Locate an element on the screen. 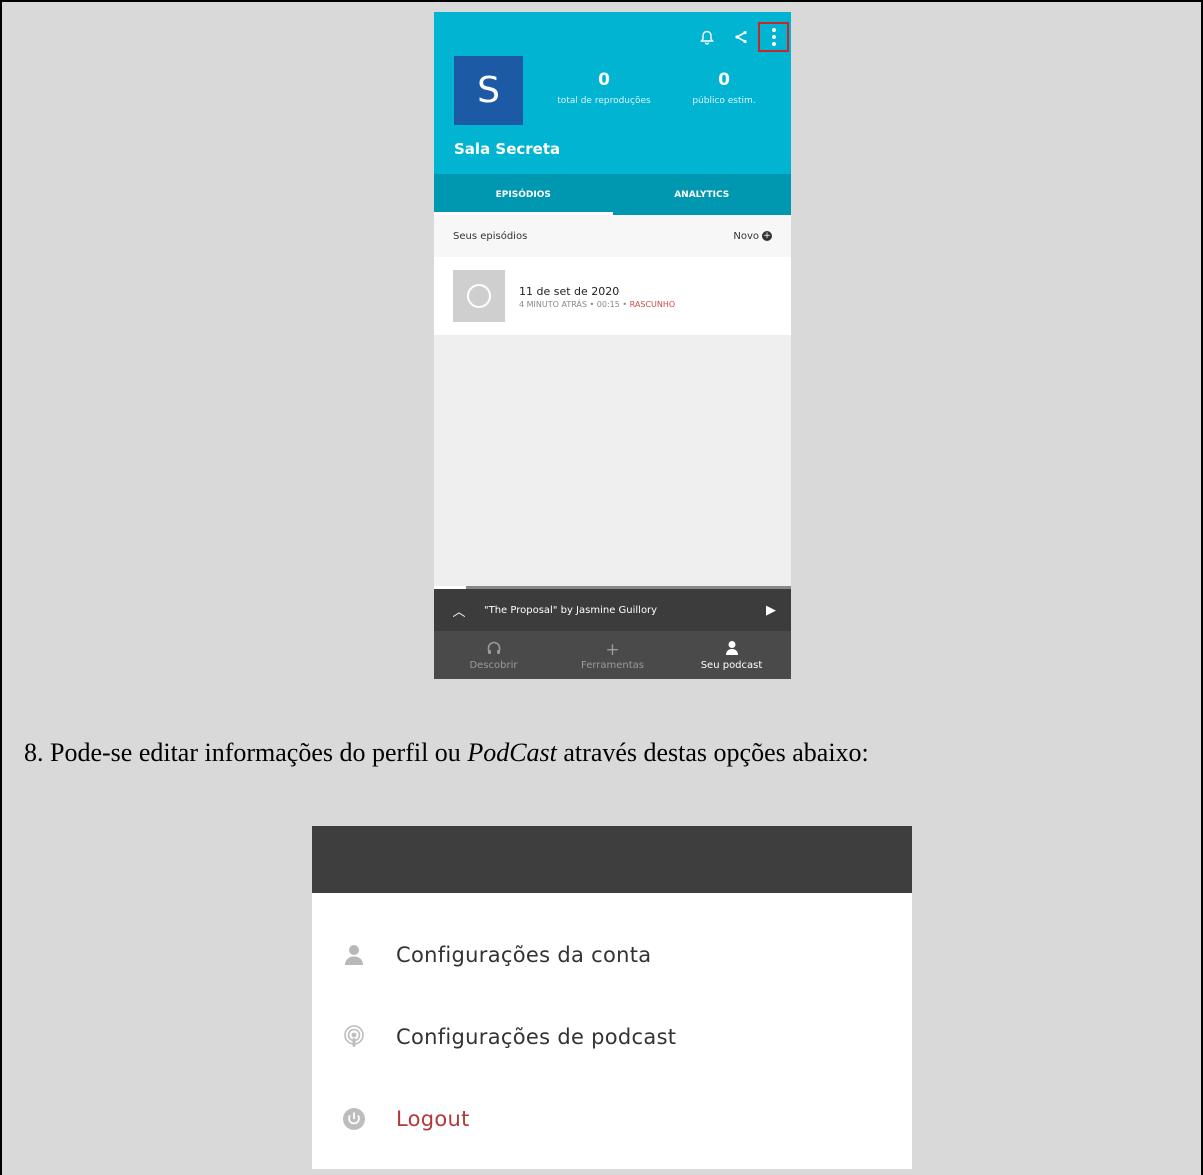 The height and width of the screenshot is (1175, 1203). mini-player: ︿ "The Proposal" by Jasmine Guillory ▶ is located at coordinates (612, 610).